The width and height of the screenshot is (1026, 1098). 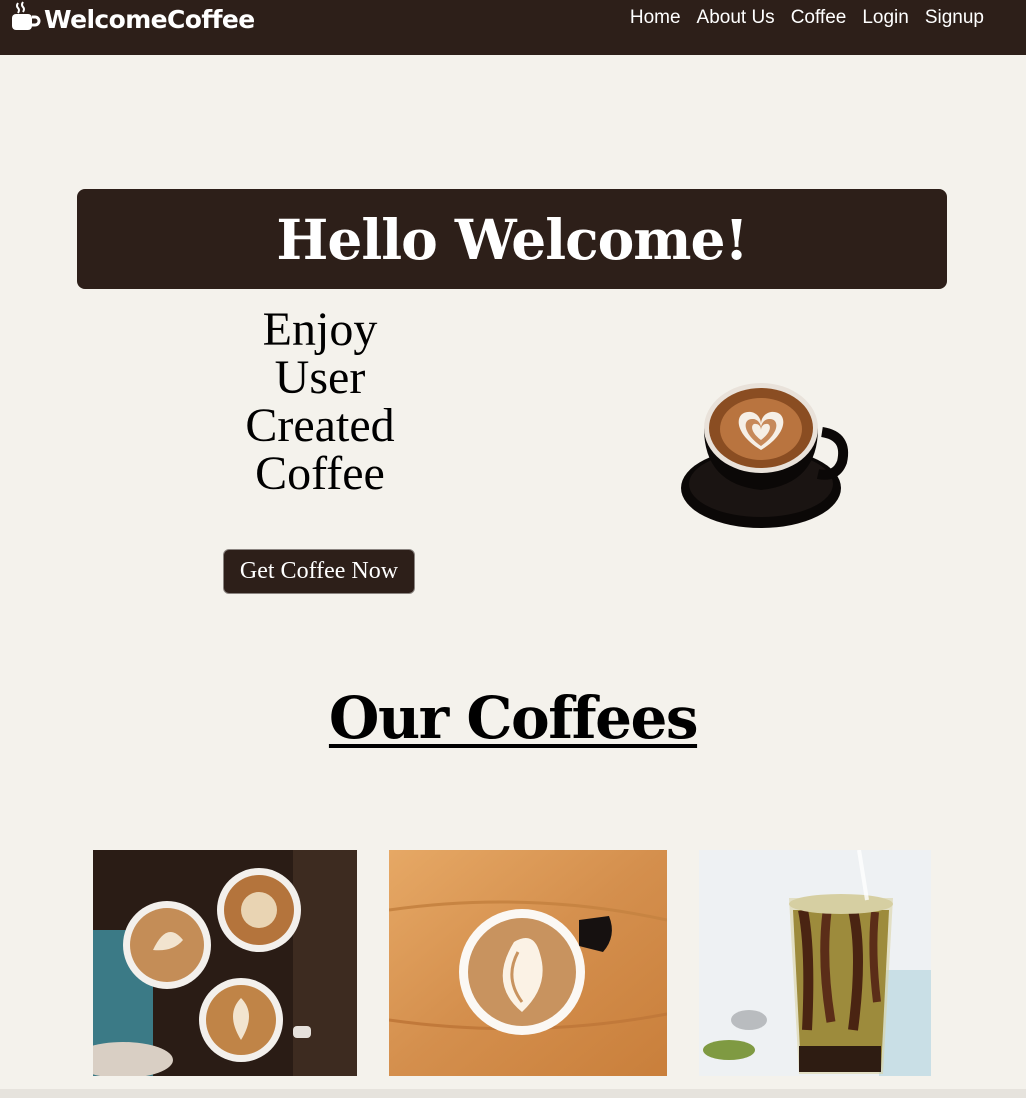 I want to click on nav-link-coffee: Coffee, so click(x=819, y=18).